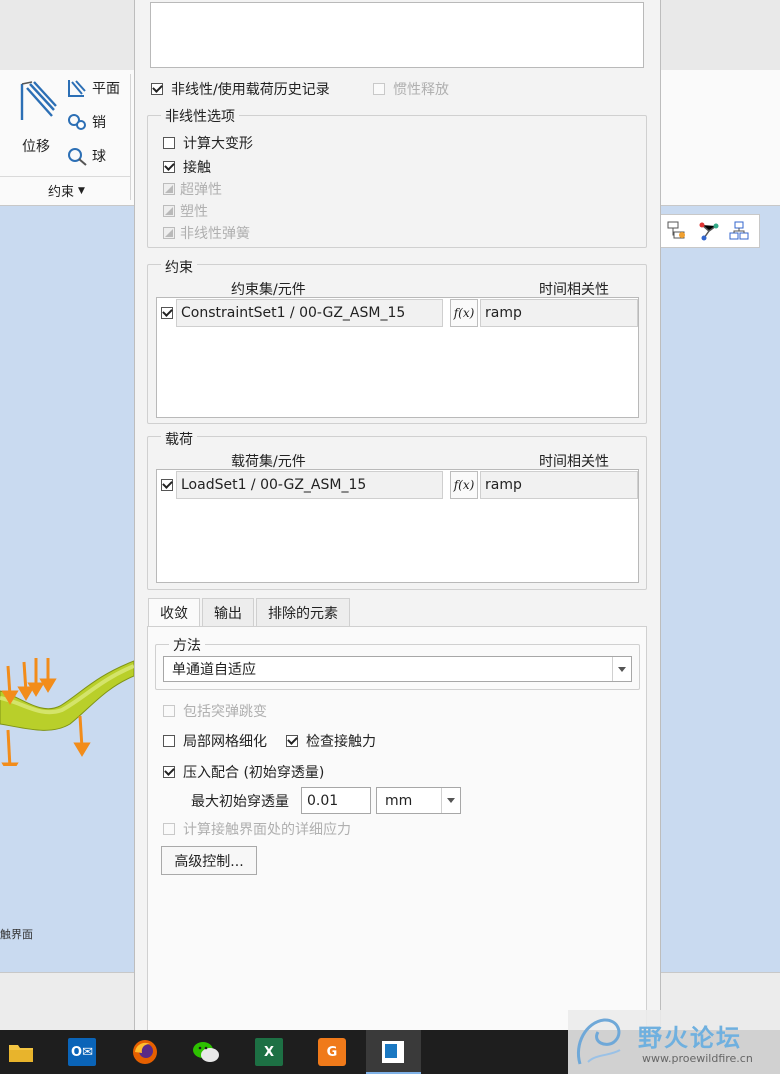 The height and width of the screenshot is (1074, 780). Describe the element at coordinates (201, 190) in the screenshot. I see `hyperelastic-label: 超弹性` at that location.